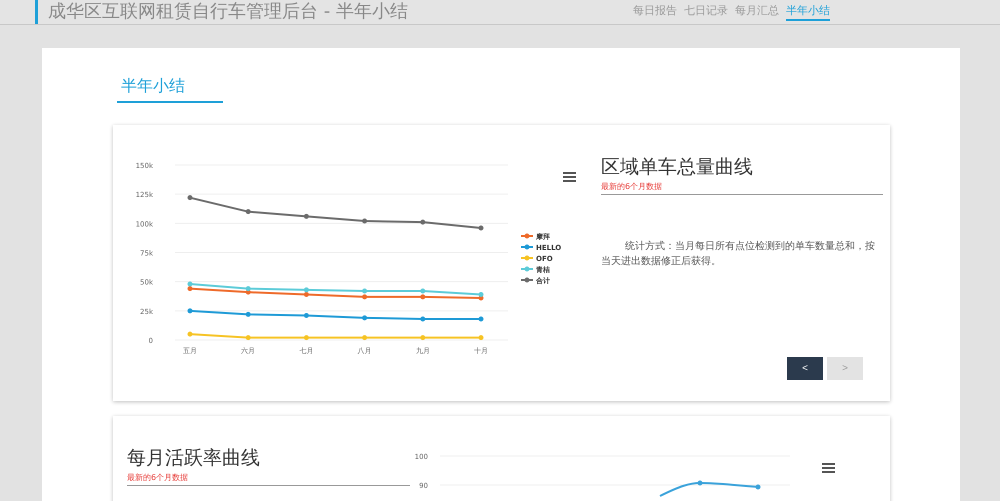 The image size is (1000, 501). Describe the element at coordinates (170, 89) in the screenshot. I see `section-title: 半年小结` at that location.